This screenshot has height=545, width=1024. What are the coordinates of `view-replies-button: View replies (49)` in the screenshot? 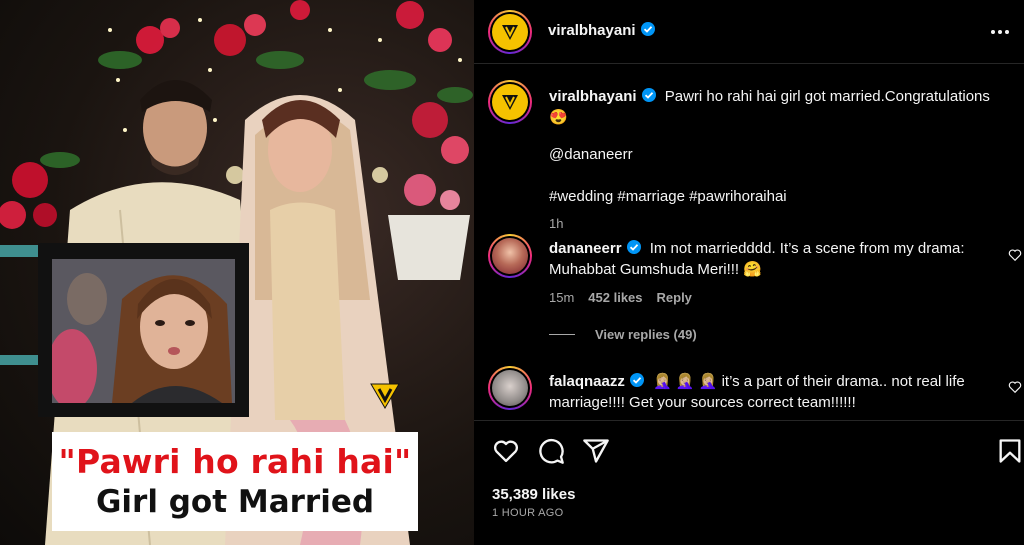 It's located at (774, 334).